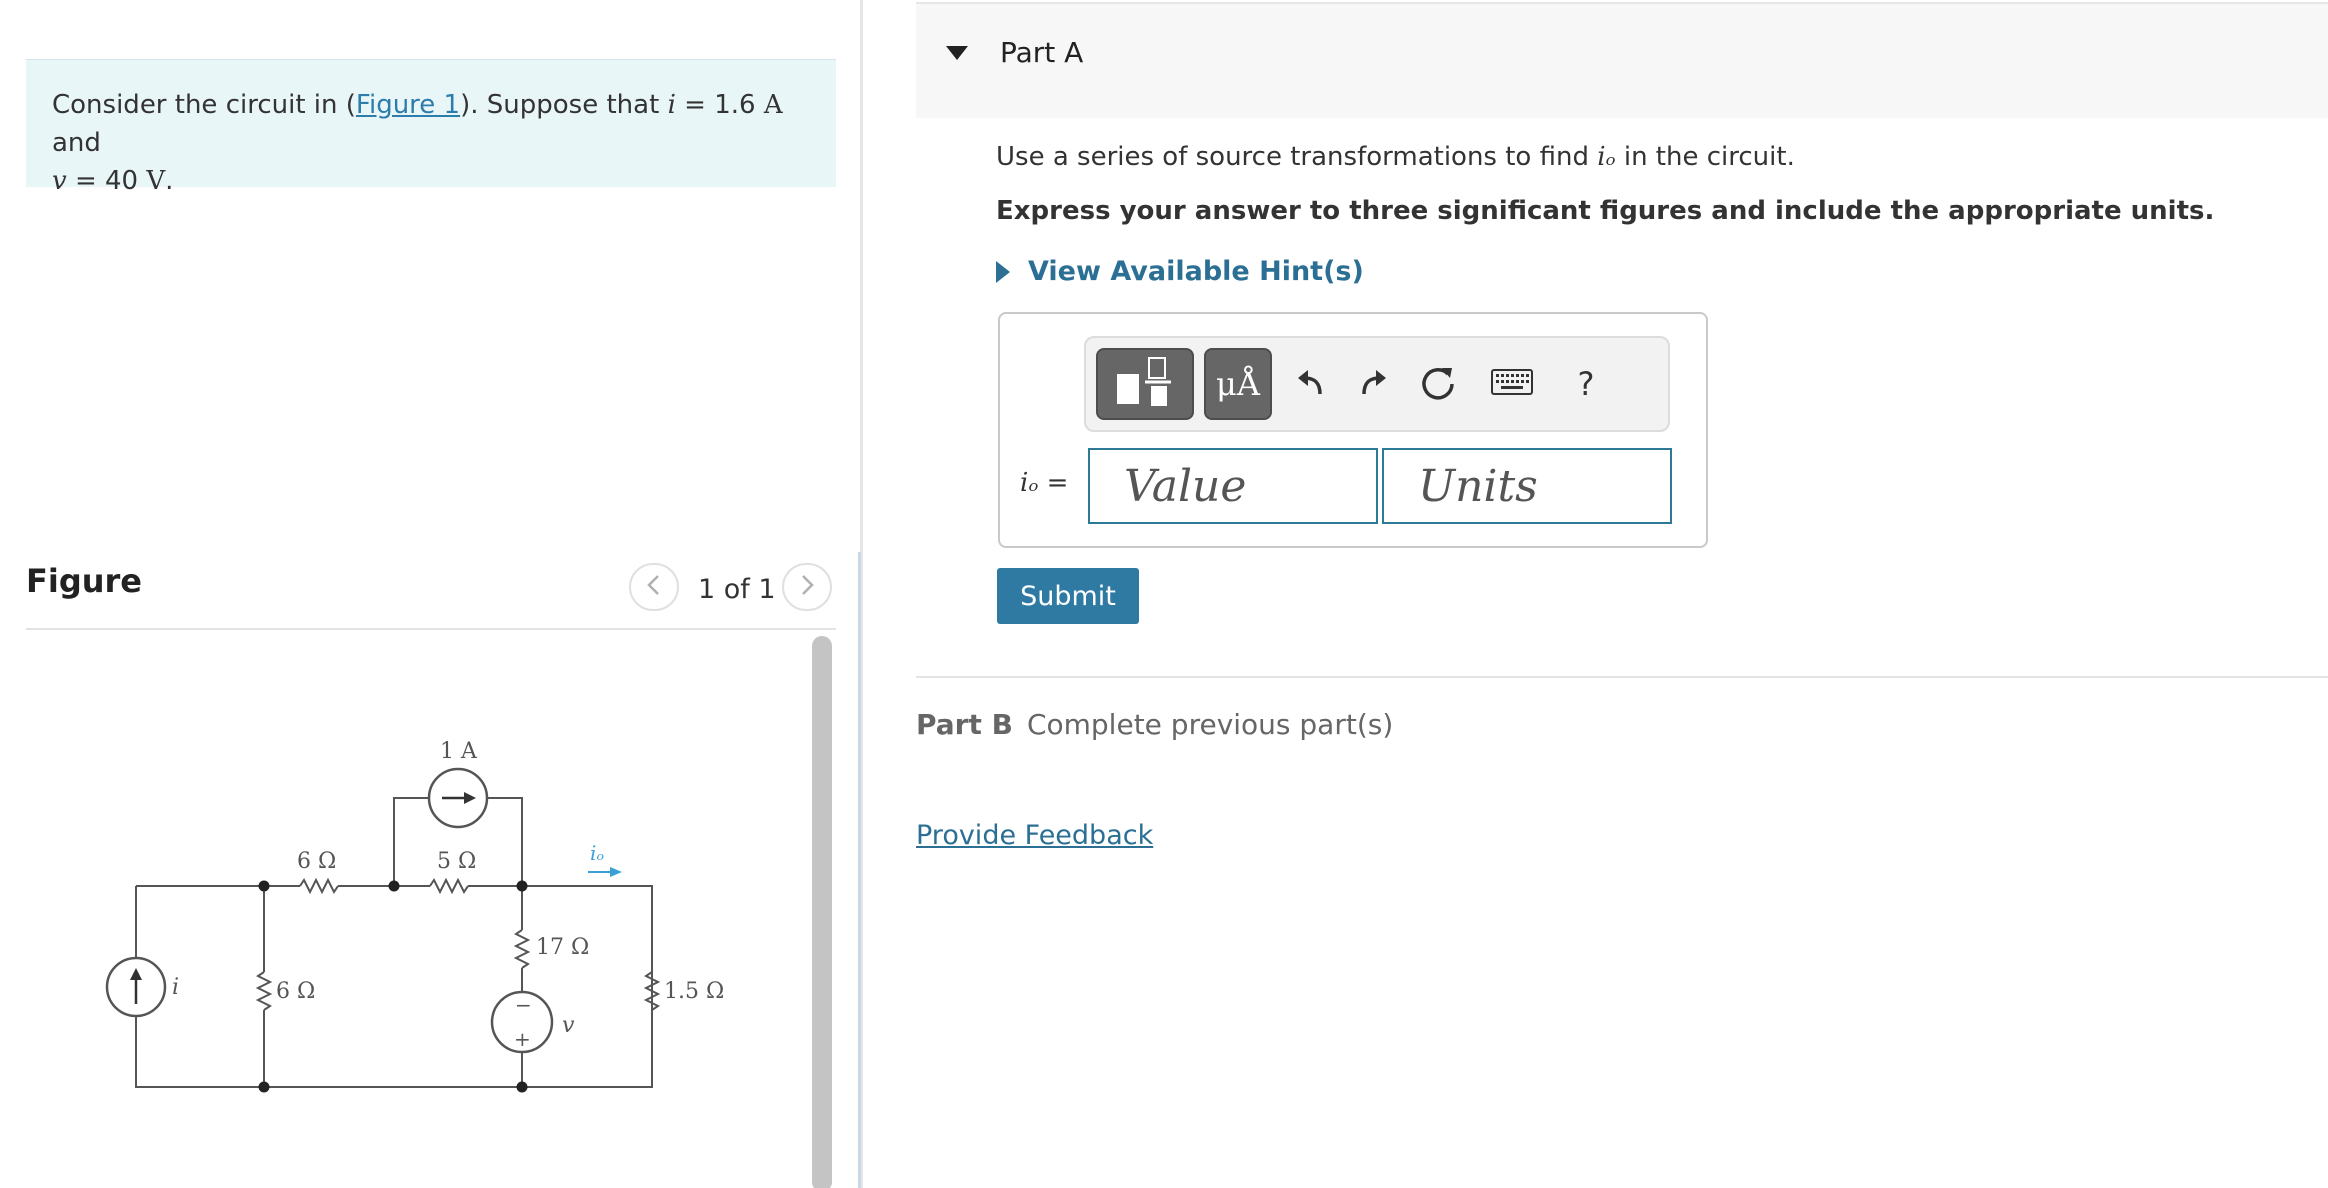  I want to click on label-6-ohm-left: 6 Ω, so click(295, 991).